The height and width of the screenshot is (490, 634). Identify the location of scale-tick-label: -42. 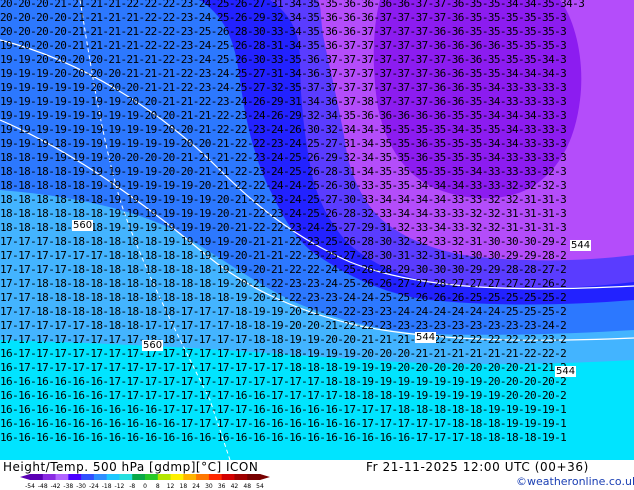
(56, 486).